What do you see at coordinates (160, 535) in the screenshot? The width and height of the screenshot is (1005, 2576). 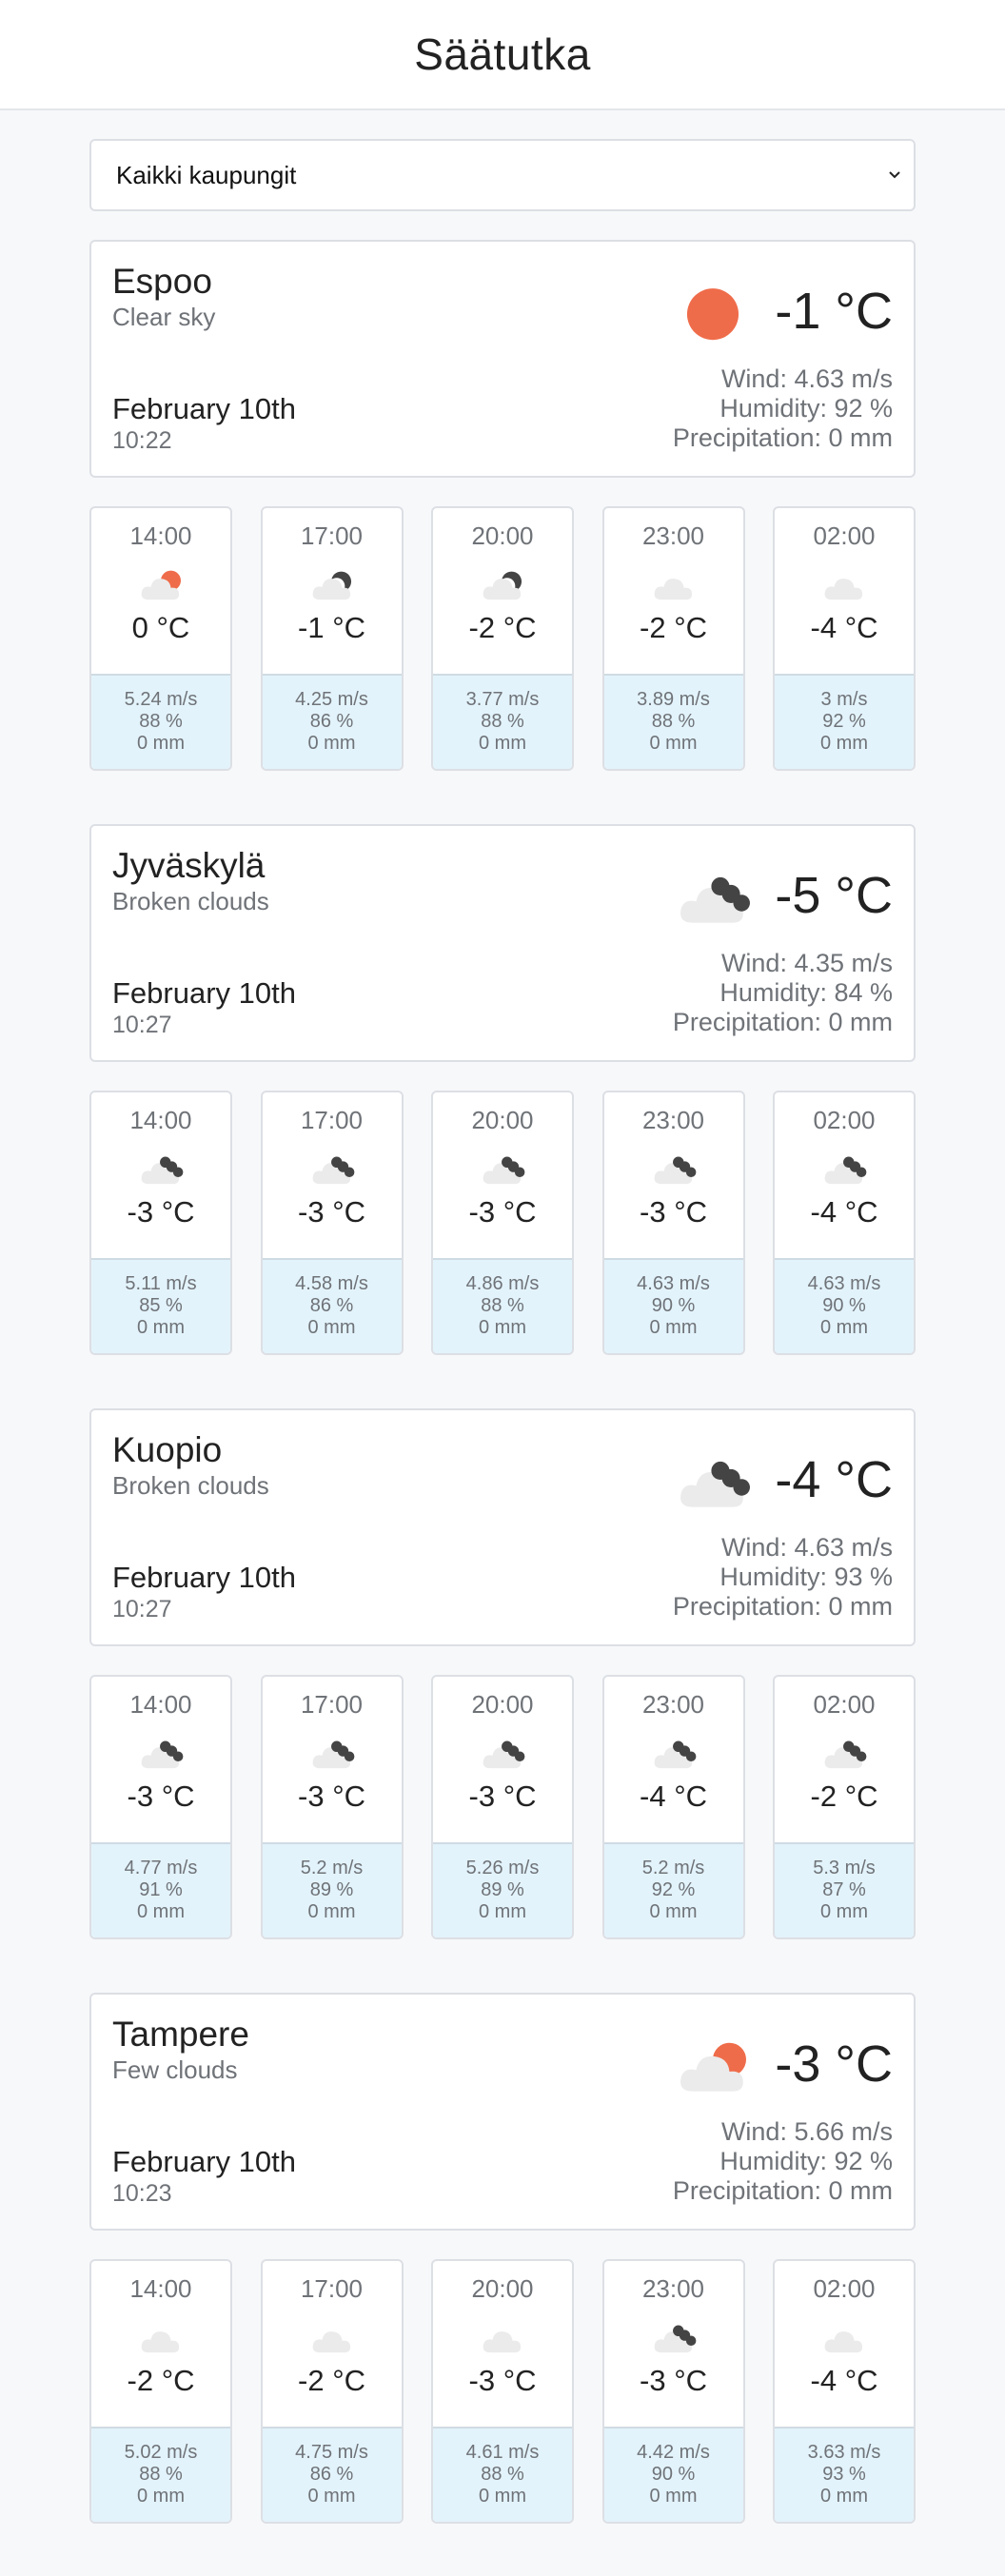 I see `forecast-hour: 14:00` at bounding box center [160, 535].